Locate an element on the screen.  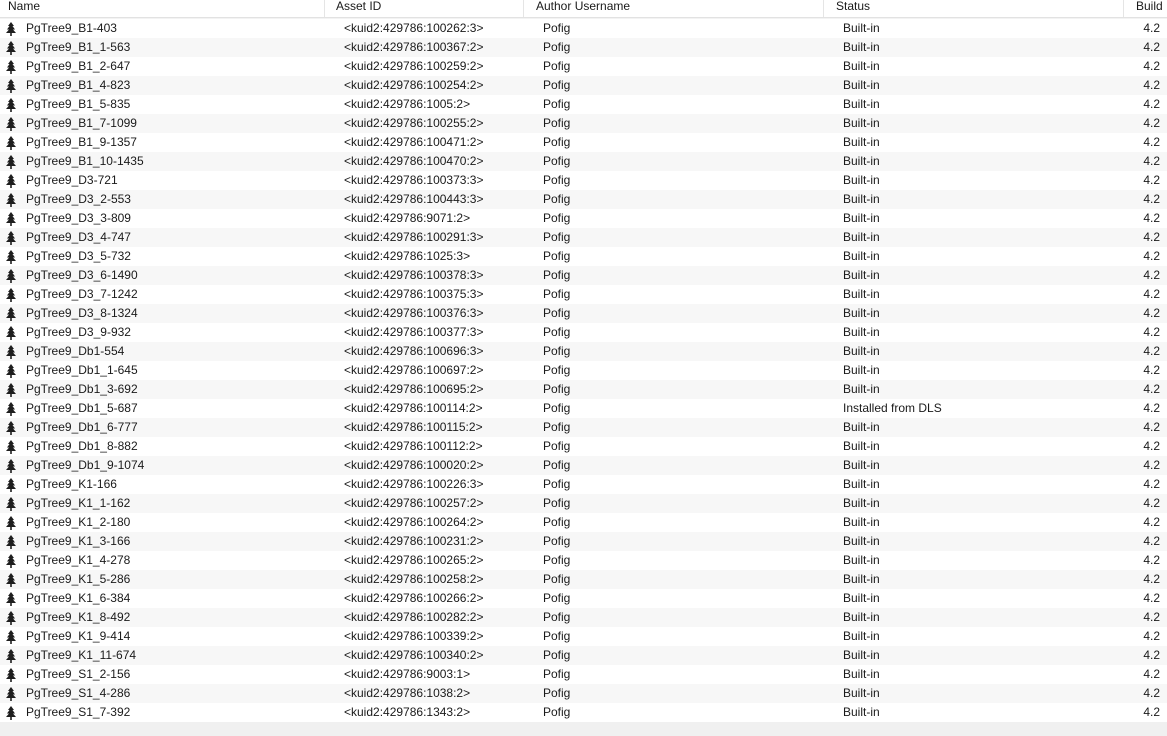
asset-id-cell: <kuid2:429786:100339:2> is located at coordinates (414, 636).